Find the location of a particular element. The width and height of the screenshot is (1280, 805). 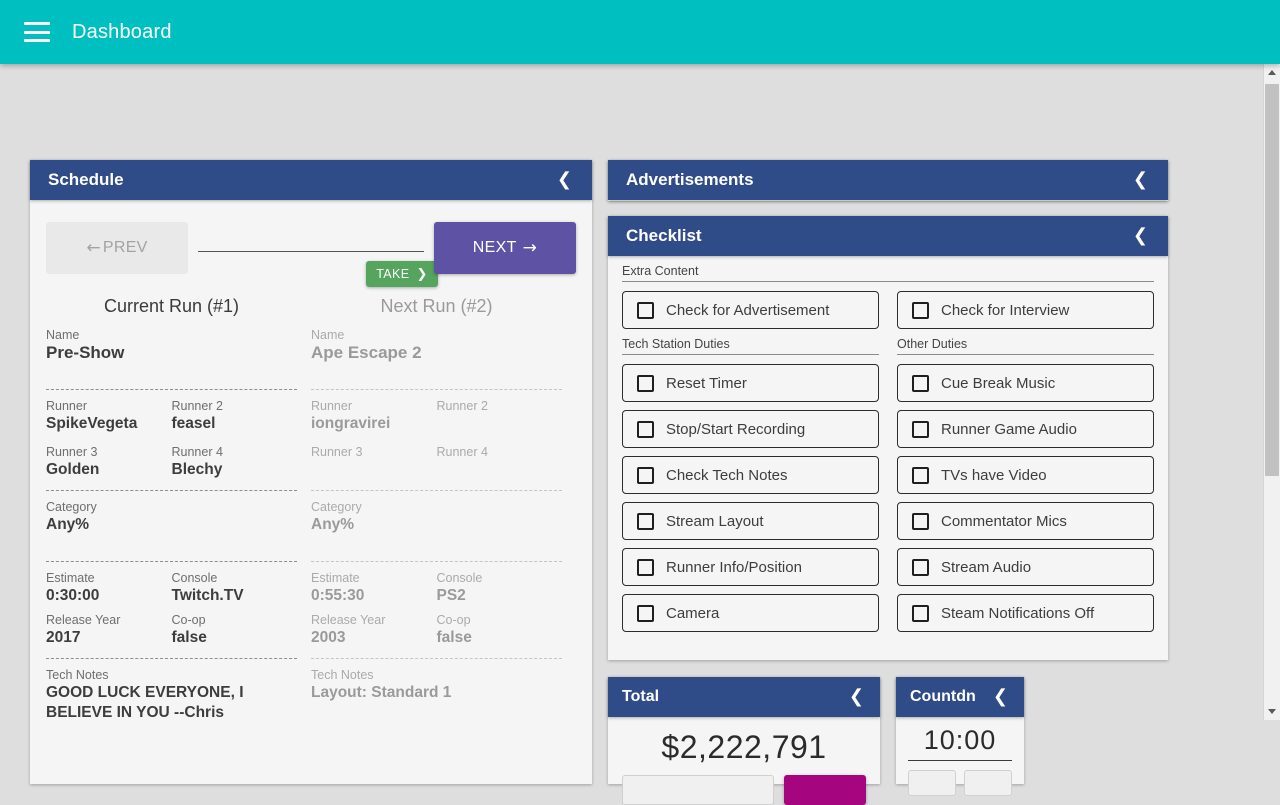

countdown-panel-header: Countdn ❮ is located at coordinates (960, 697).